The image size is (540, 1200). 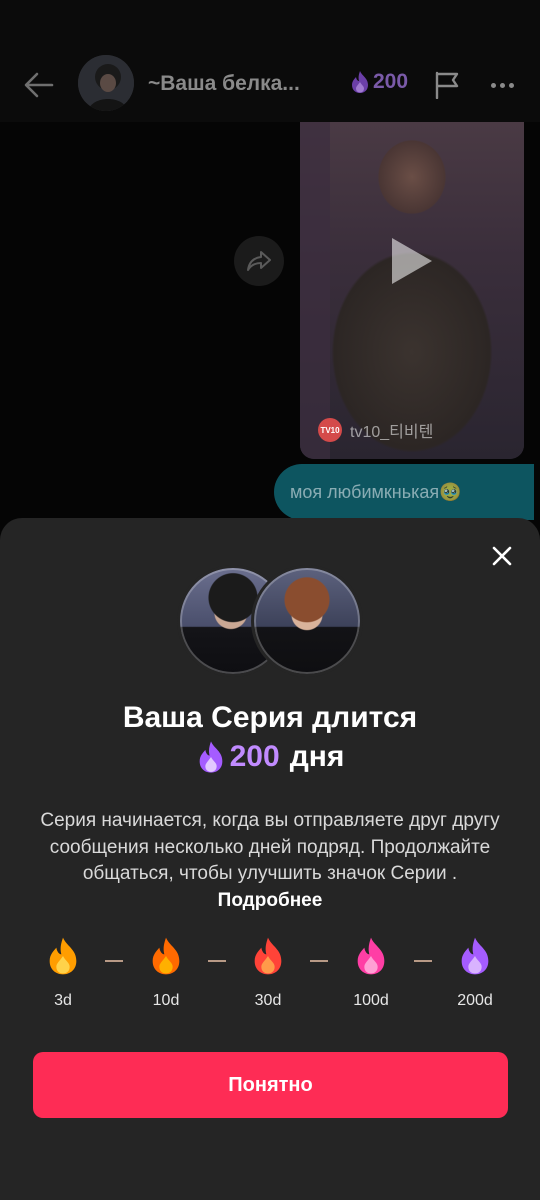 I want to click on avatar-image, so click(x=106, y=83).